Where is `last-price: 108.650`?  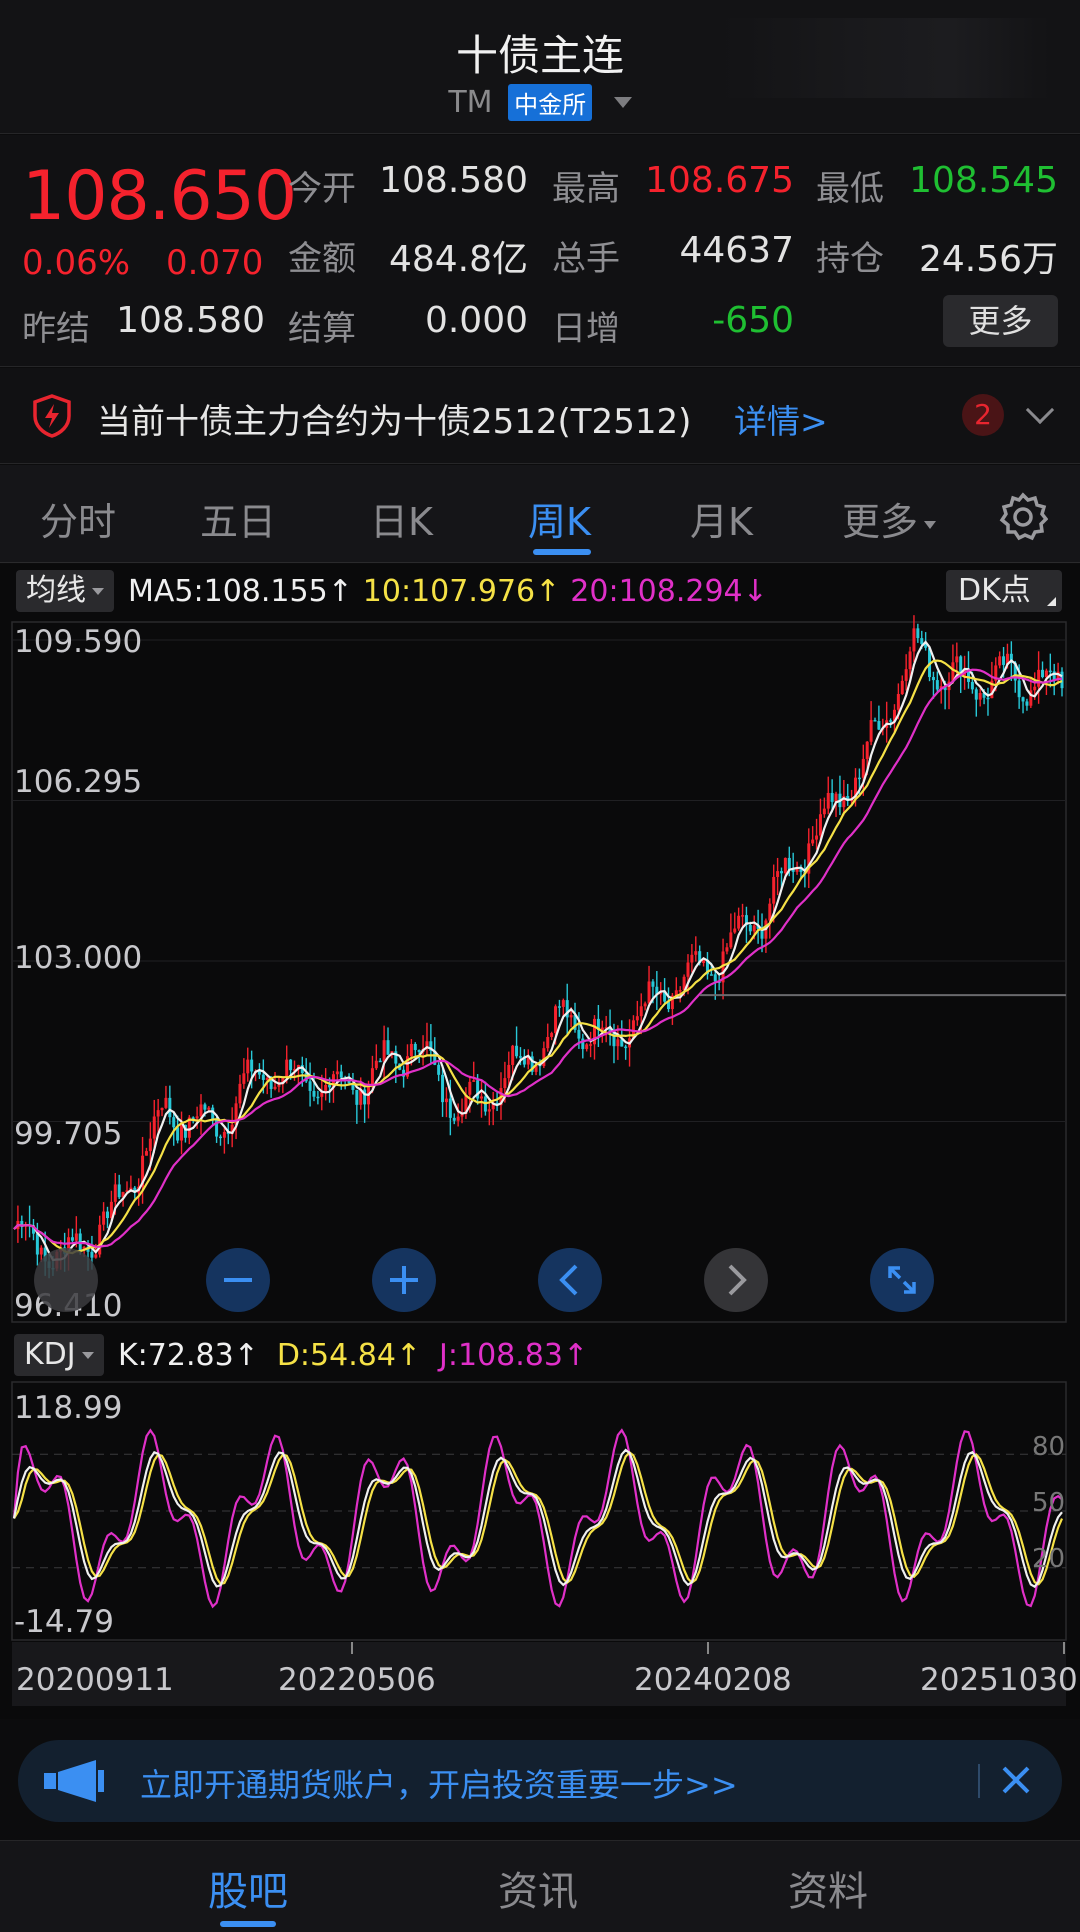
last-price: 108.650 is located at coordinates (159, 196).